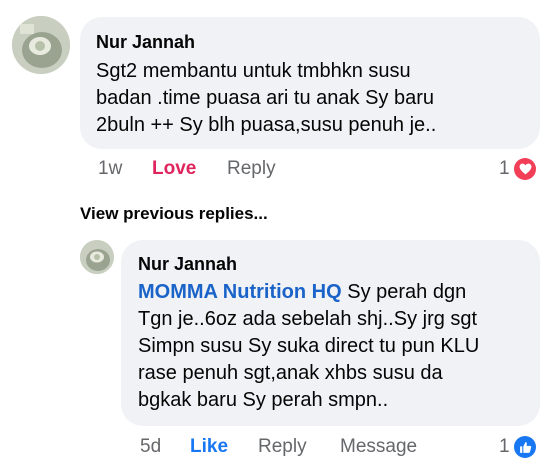 Image resolution: width=547 pixels, height=469 pixels. Describe the element at coordinates (174, 169) in the screenshot. I see `love-button: Love` at that location.